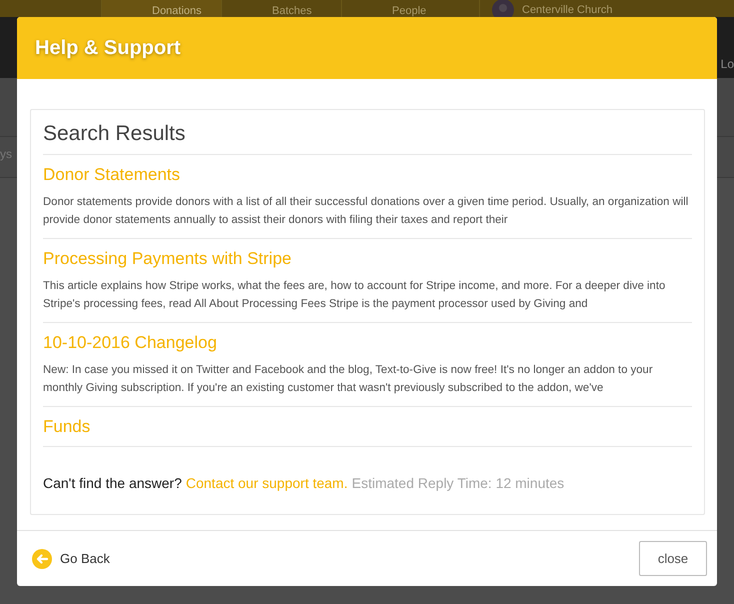 The height and width of the screenshot is (604, 734). Describe the element at coordinates (458, 483) in the screenshot. I see `reply-time: Estimated Reply Time: 12 minutes` at that location.